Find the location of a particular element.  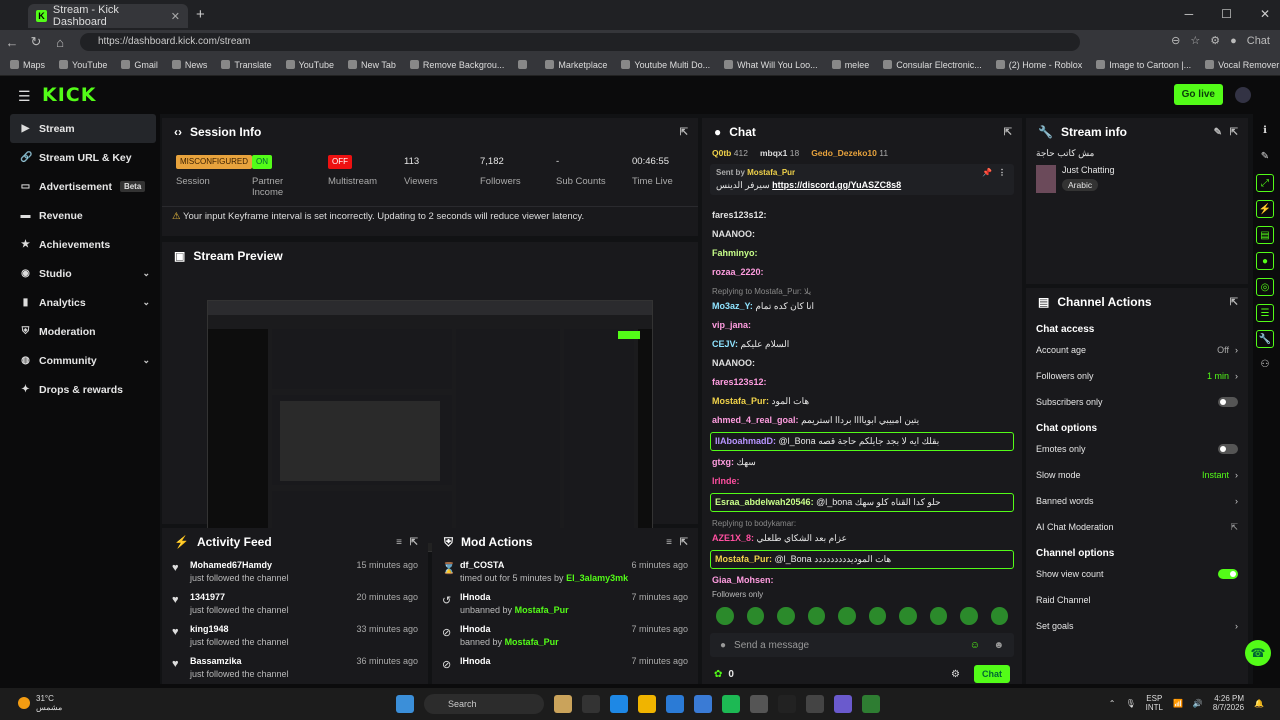

chat-username: AZE1X_8: is located at coordinates (733, 538).